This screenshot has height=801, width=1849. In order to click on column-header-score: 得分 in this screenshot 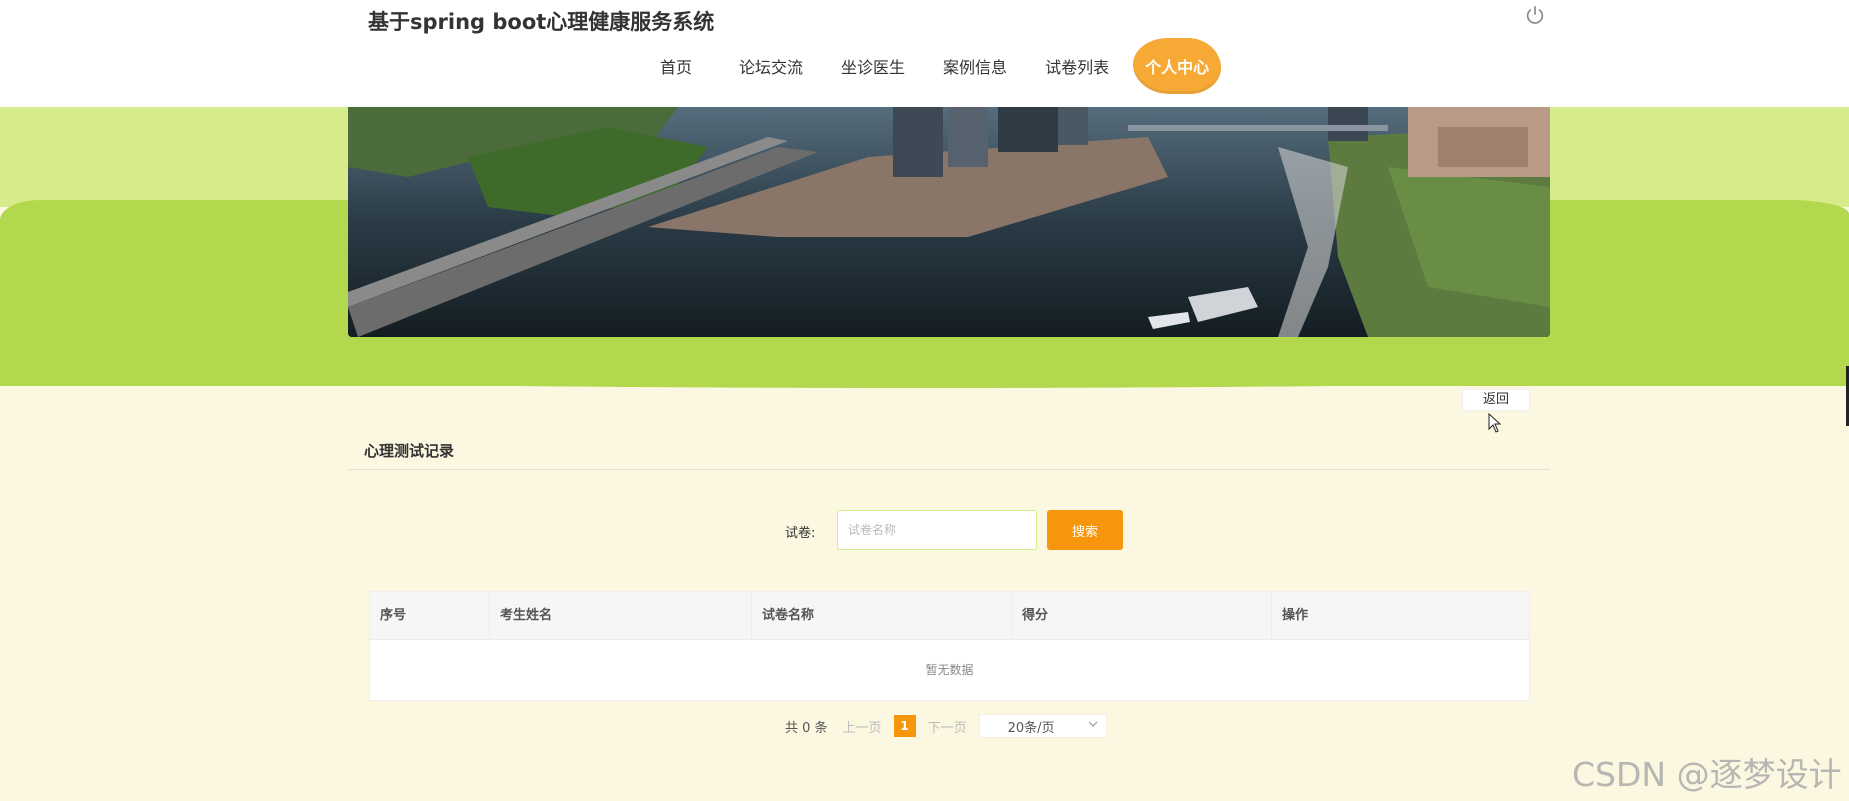, I will do `click(1142, 615)`.